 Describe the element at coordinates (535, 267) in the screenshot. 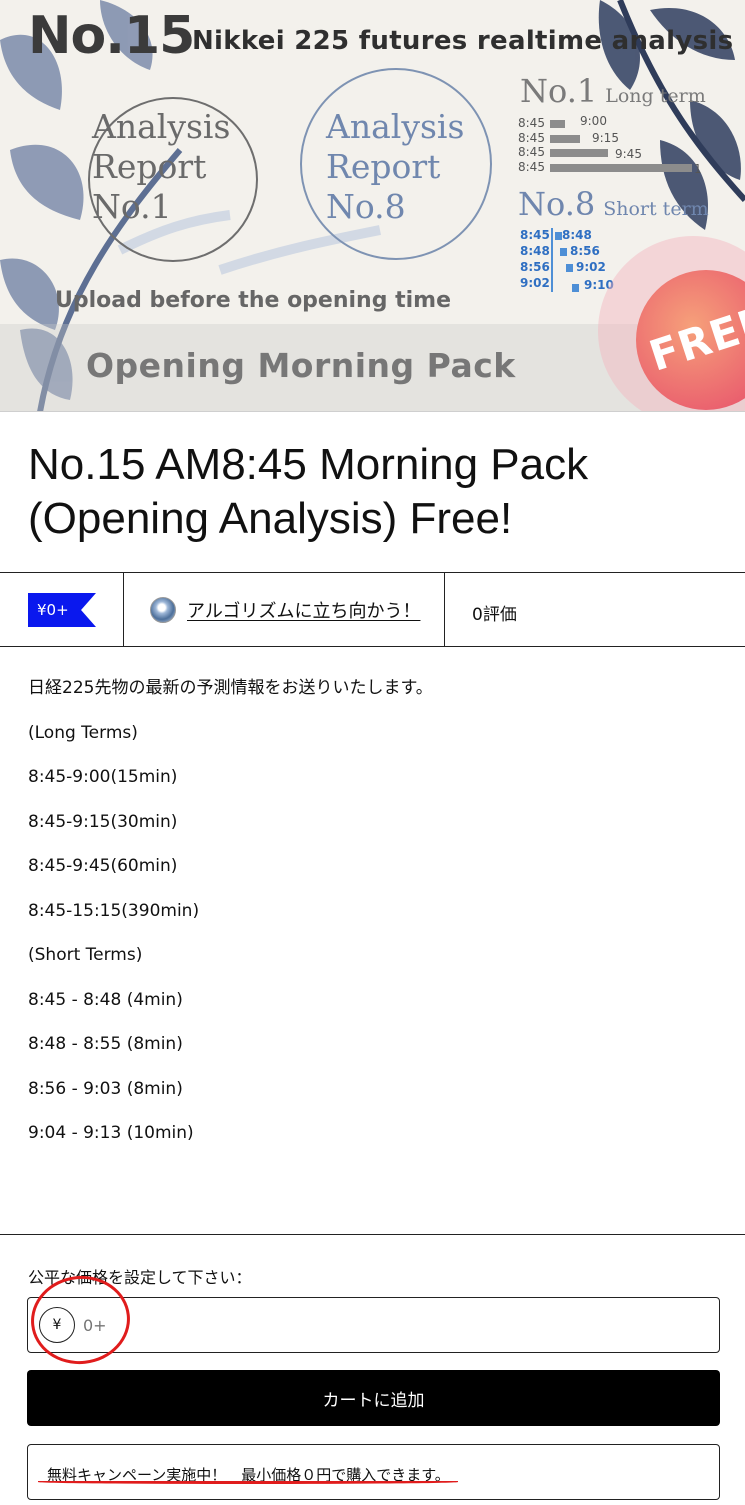

I see `short-row-start: 8:56` at that location.